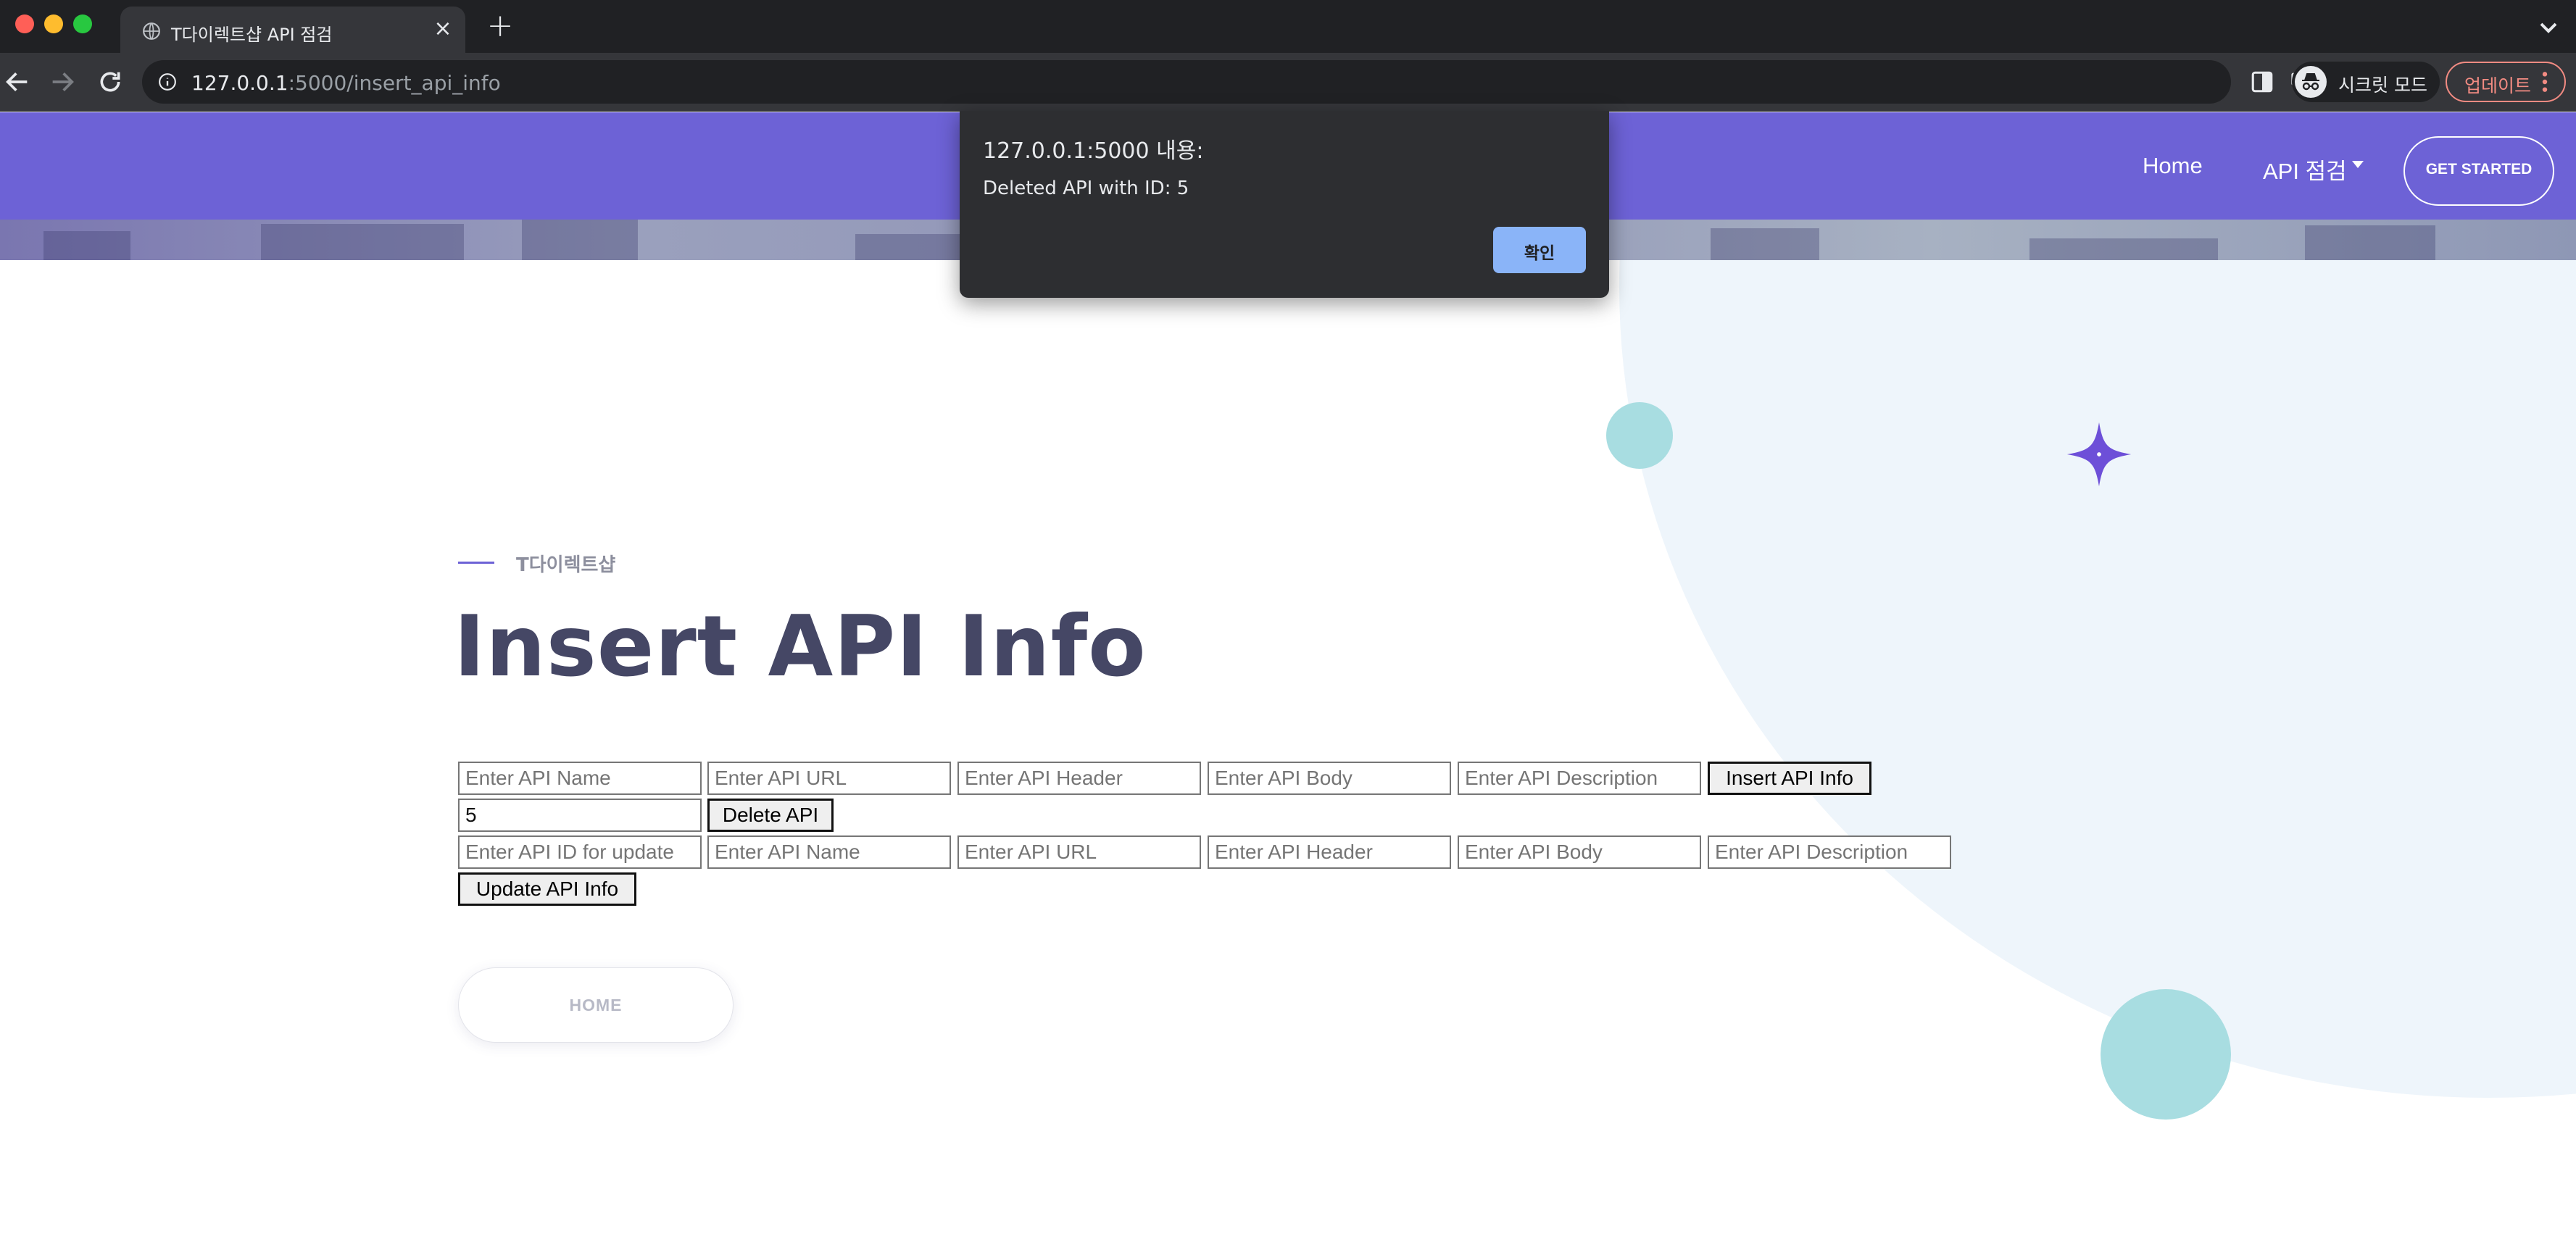 The height and width of the screenshot is (1242, 2576). I want to click on window-zoom-button, so click(82, 23).